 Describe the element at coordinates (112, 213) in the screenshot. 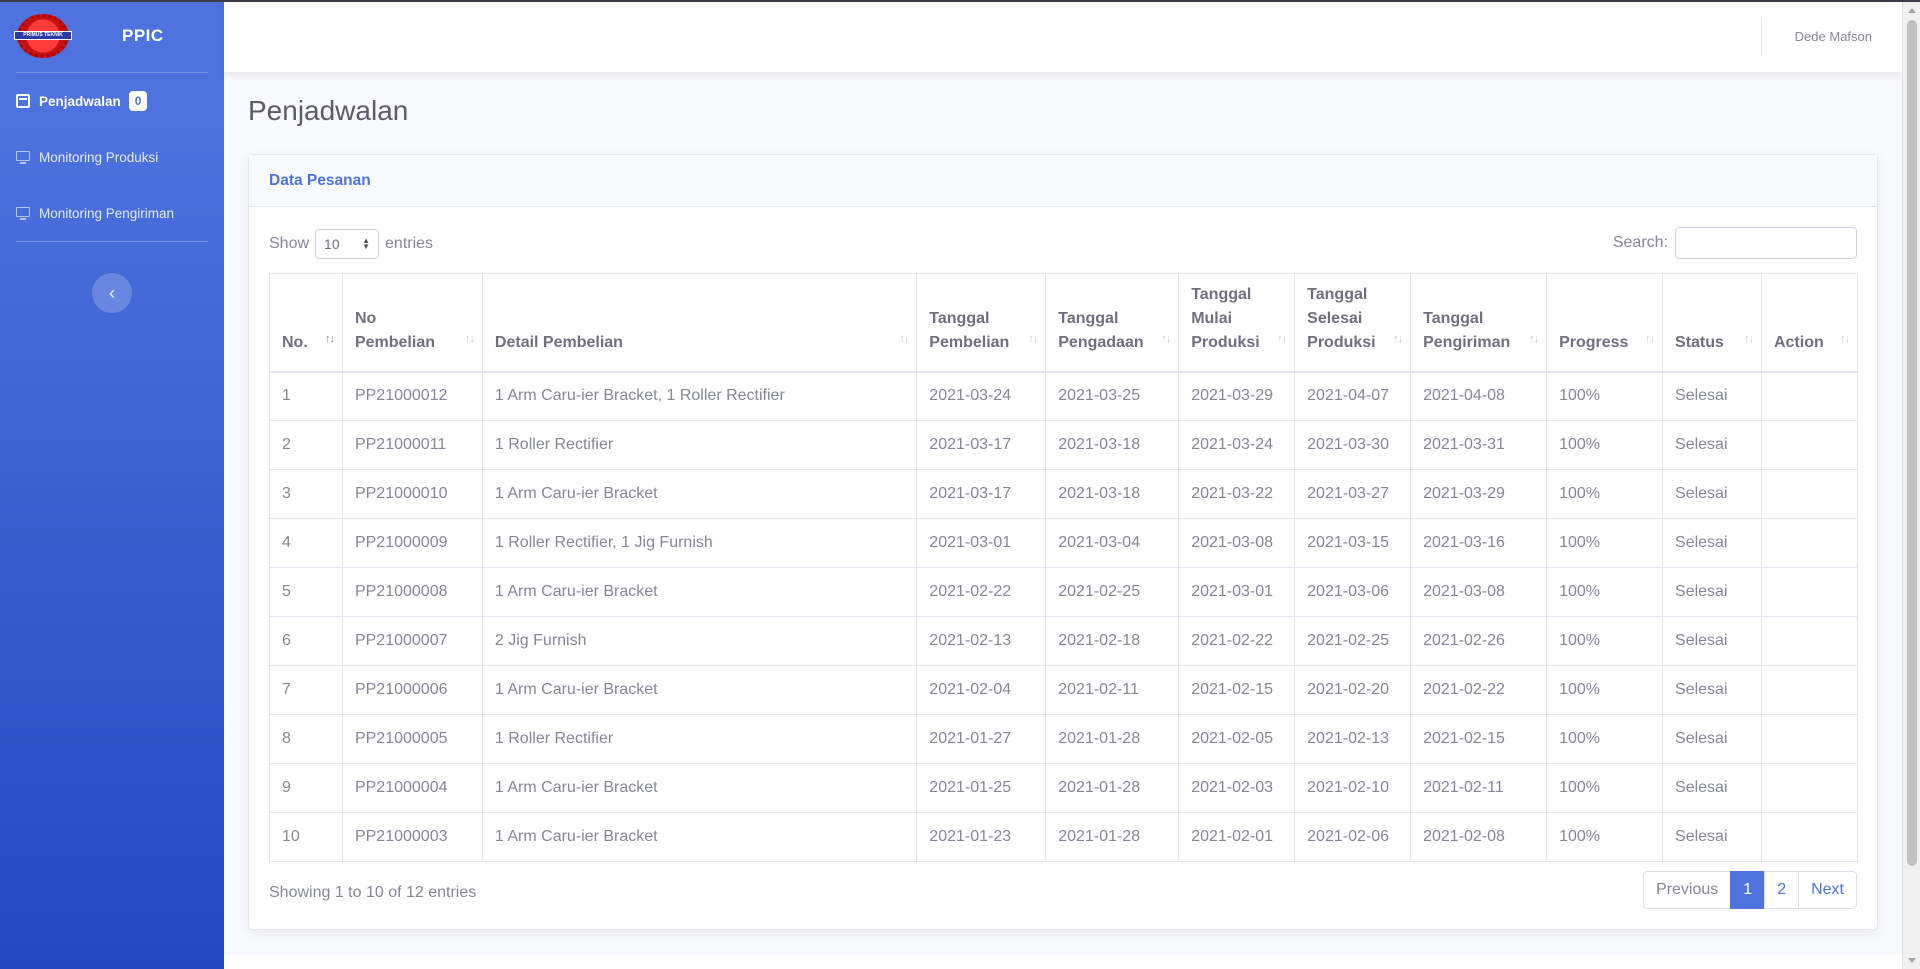

I see `sidebar-item-monitoring-pengiriman: Monitoring Pengiriman` at that location.